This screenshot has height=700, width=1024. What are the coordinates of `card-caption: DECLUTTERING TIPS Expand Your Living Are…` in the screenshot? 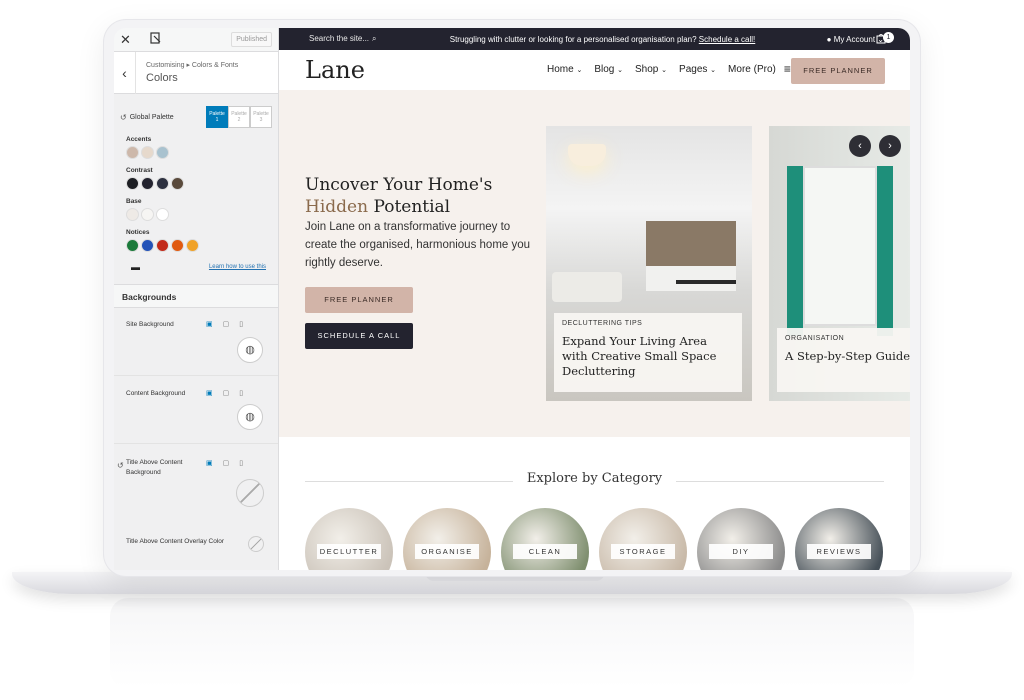 It's located at (648, 352).